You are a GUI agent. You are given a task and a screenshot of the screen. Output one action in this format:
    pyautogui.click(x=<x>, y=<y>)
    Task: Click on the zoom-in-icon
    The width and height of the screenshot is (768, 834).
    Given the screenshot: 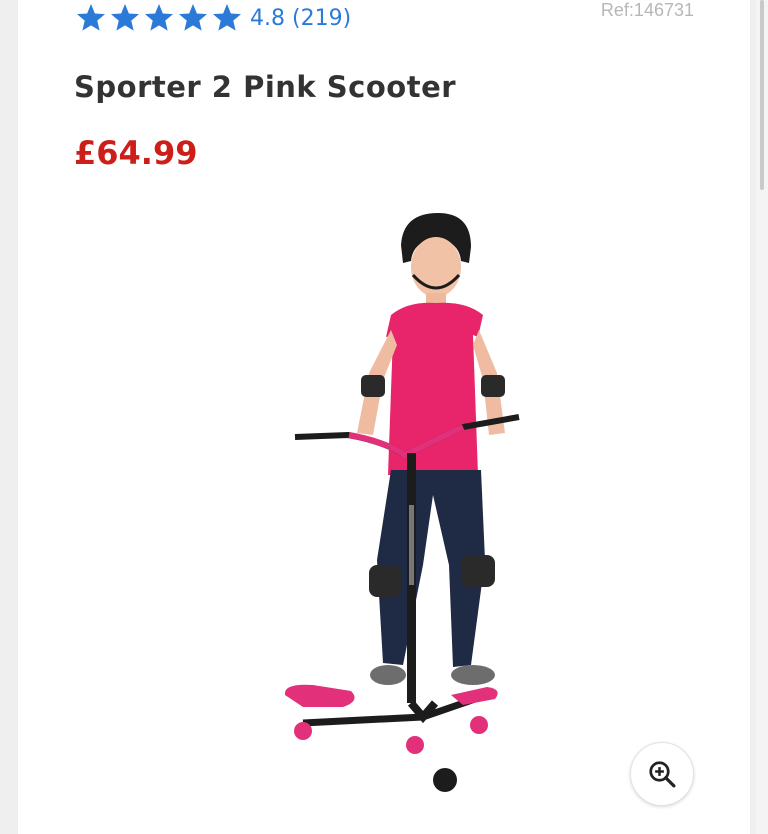 What is the action you would take?
    pyautogui.click(x=662, y=774)
    